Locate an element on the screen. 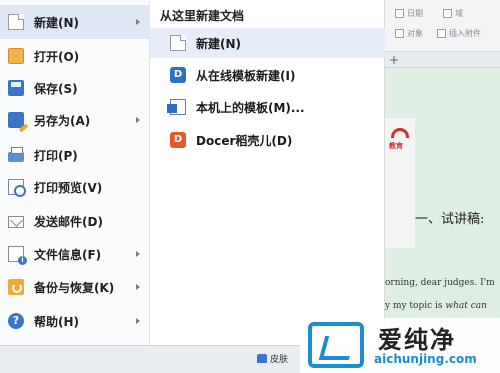 The width and height of the screenshot is (500, 373). menu-item-file-info: 文件信息(F) is located at coordinates (75, 254).